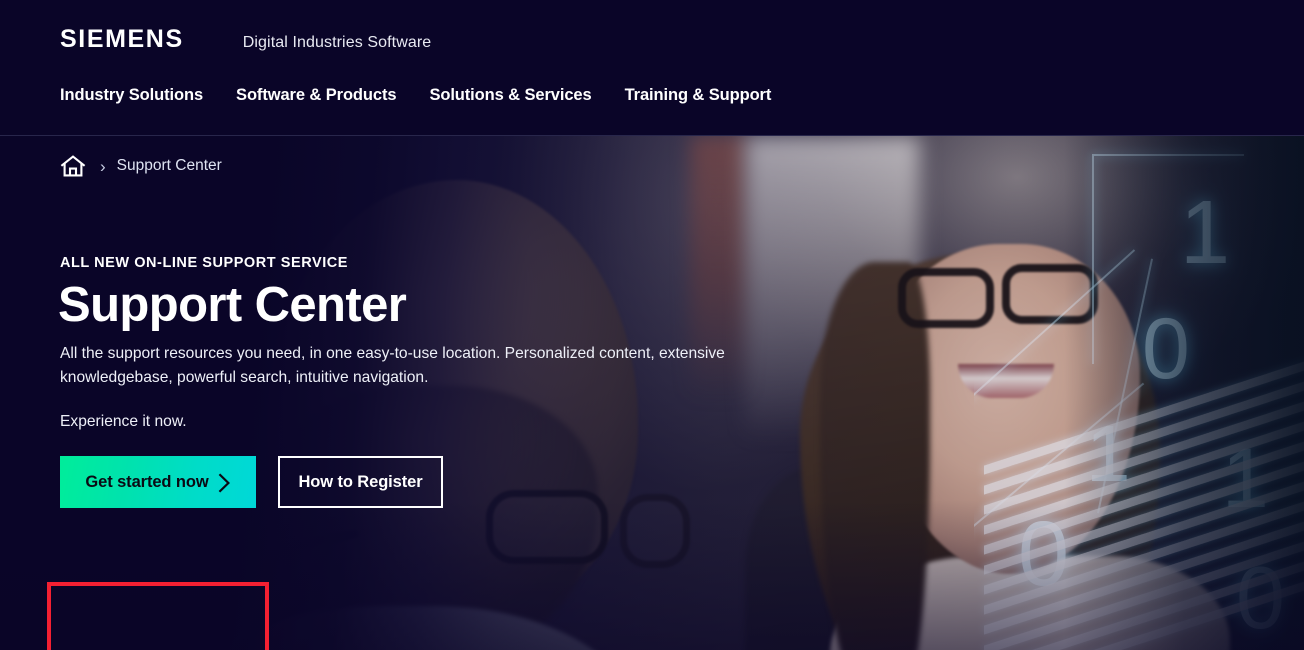 This screenshot has width=1304, height=650. Describe the element at coordinates (316, 95) in the screenshot. I see `nav-item-software-products: Software & Products` at that location.